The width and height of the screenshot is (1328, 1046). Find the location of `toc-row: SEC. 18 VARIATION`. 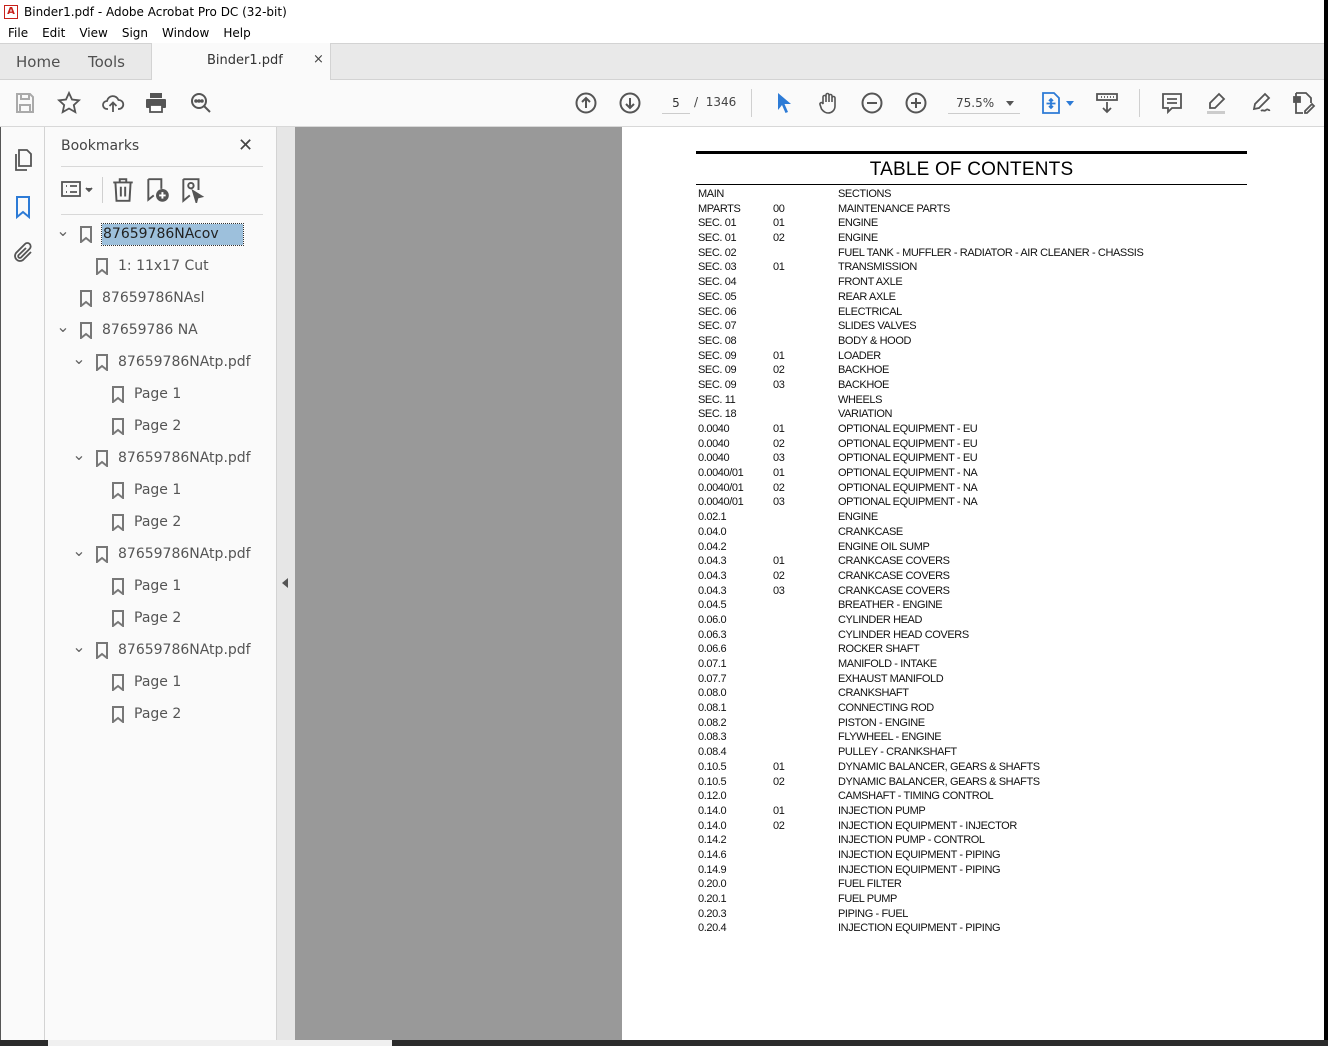

toc-row: SEC. 18 VARIATION is located at coordinates (968, 415).